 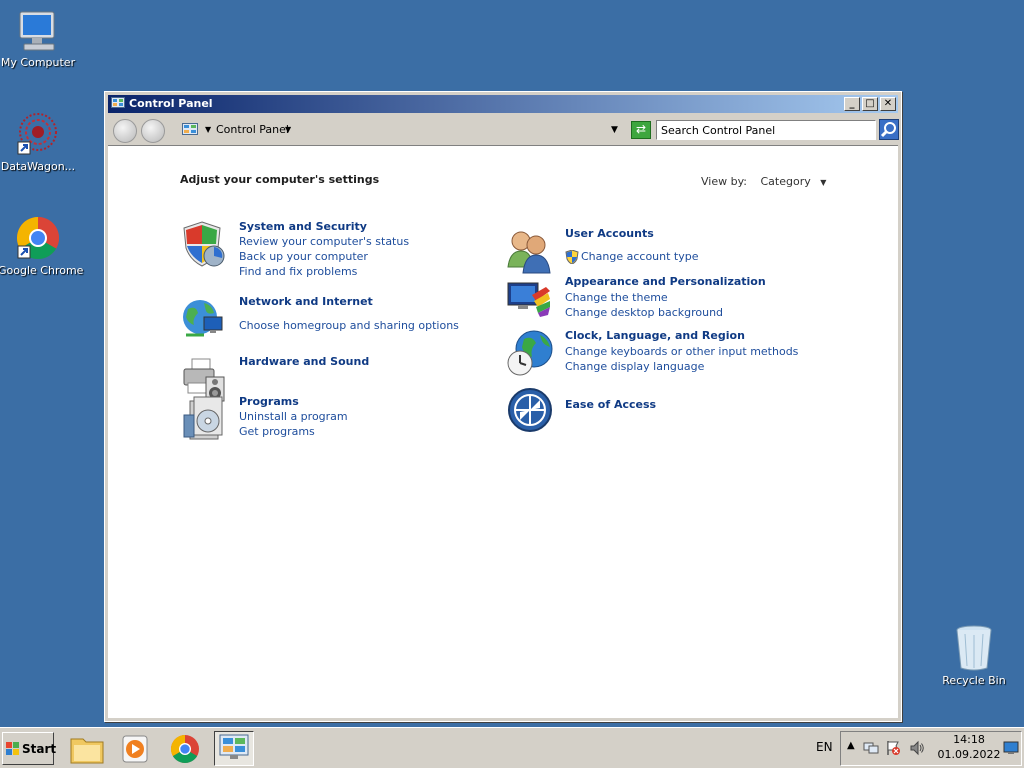 What do you see at coordinates (724, 181) in the screenshot?
I see `view-by-label: View by:` at bounding box center [724, 181].